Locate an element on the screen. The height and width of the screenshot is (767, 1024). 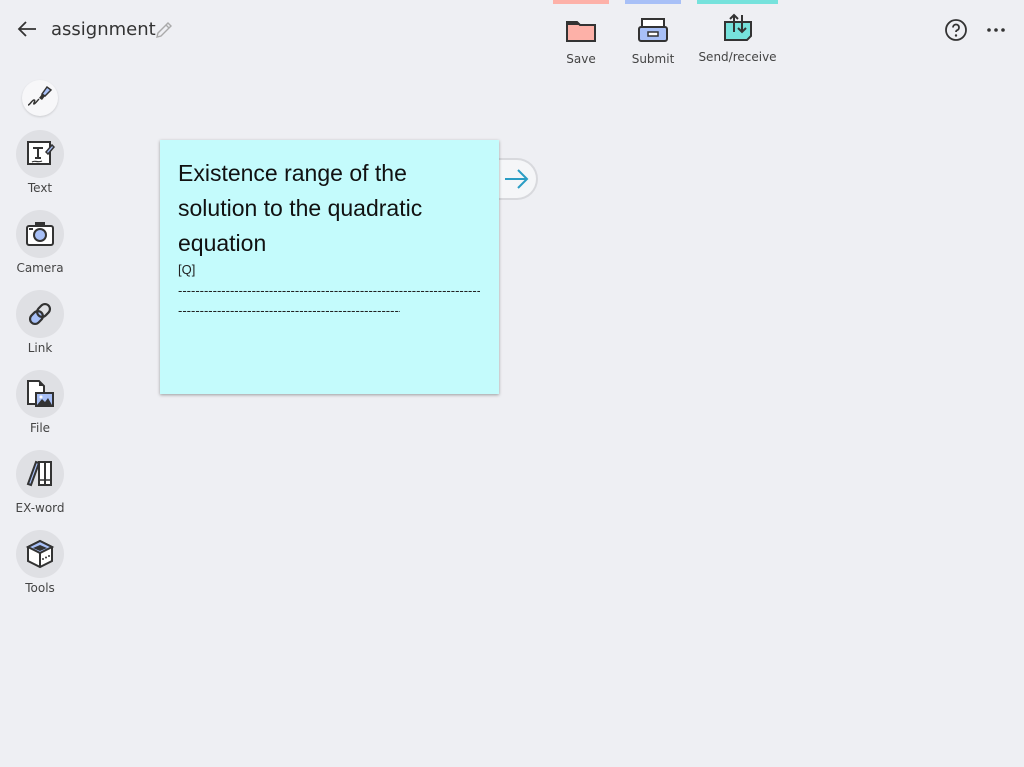
help-button is located at coordinates (956, 30).